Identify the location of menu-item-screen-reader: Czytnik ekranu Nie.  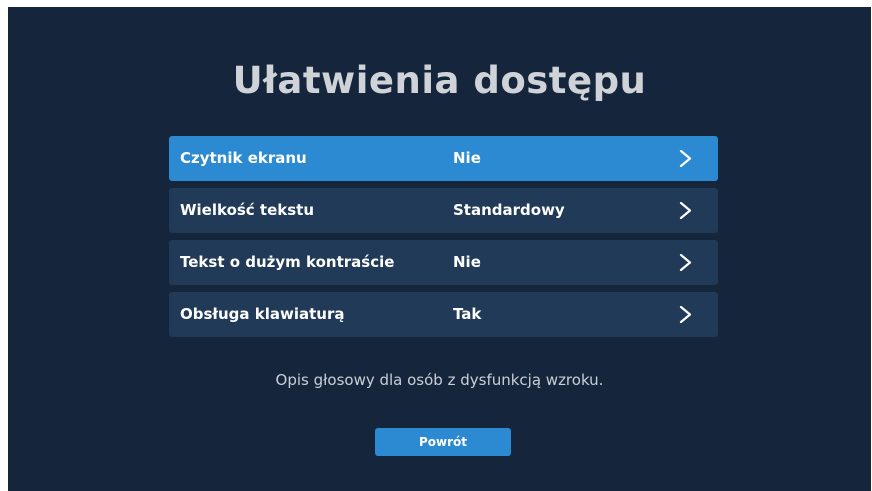
(443, 158).